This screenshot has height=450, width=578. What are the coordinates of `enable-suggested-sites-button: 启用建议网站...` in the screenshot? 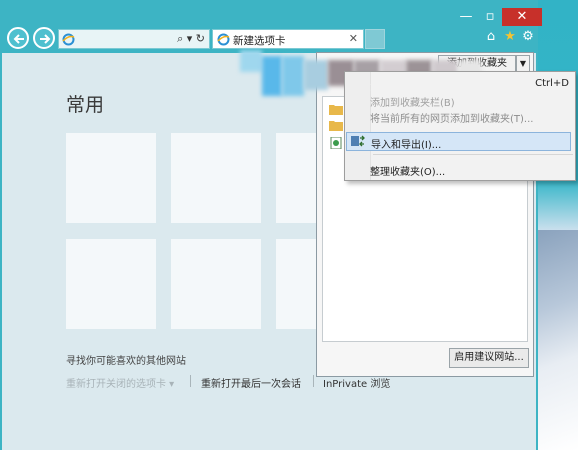 It's located at (489, 358).